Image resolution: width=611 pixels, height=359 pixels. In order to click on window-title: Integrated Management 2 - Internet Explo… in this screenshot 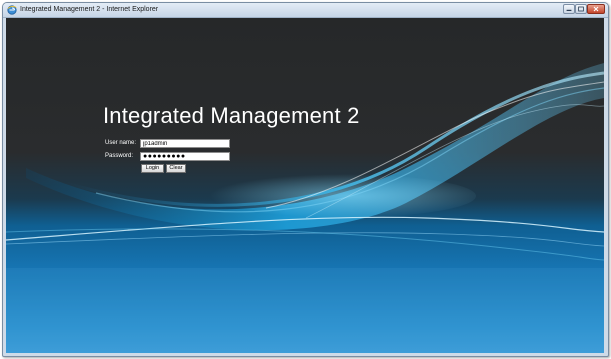, I will do `click(89, 9)`.